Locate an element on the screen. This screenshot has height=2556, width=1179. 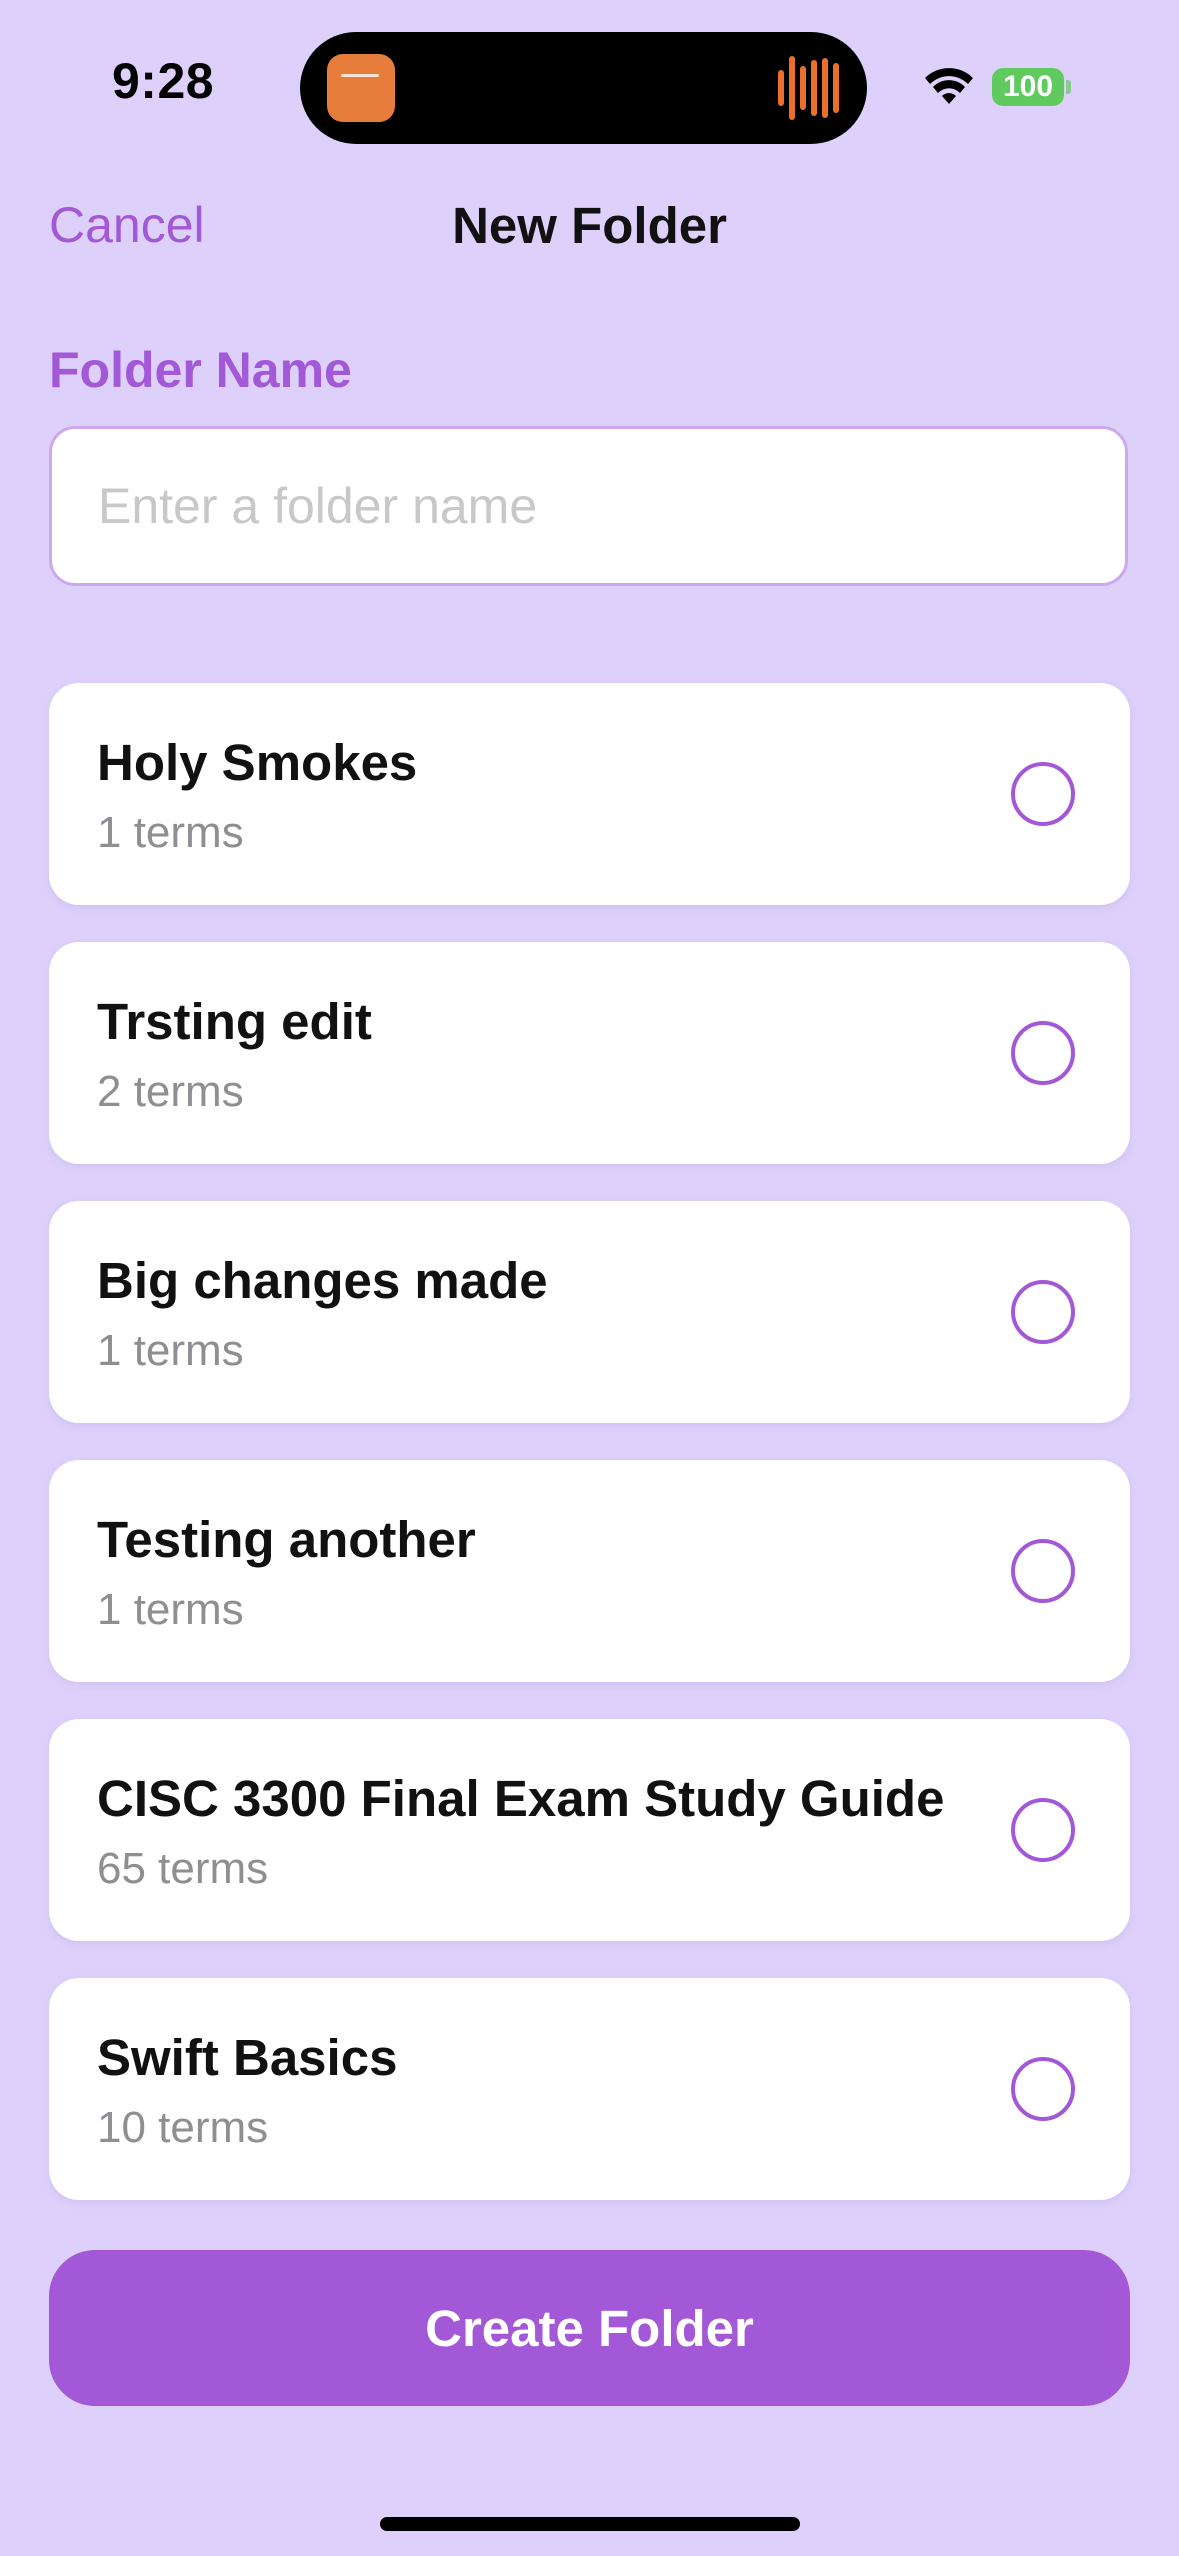
study-set-term-count: 2 terms is located at coordinates (170, 1091).